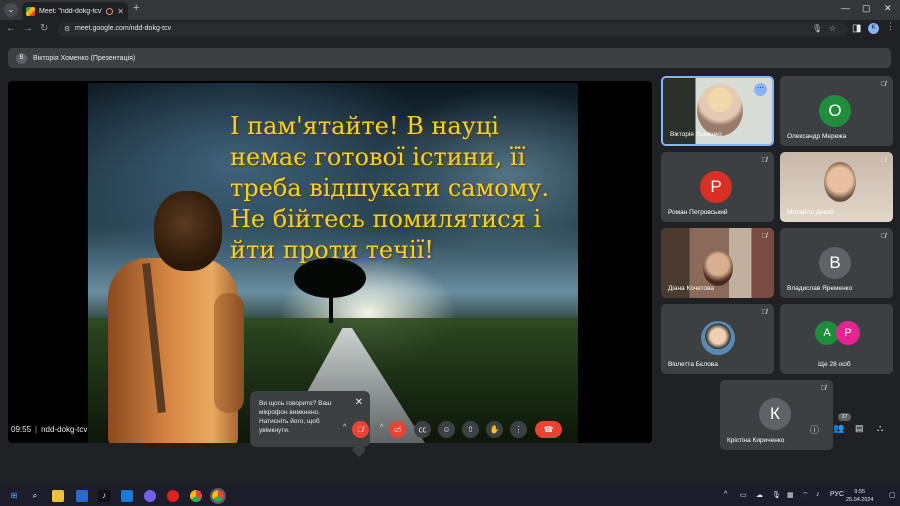  I want to click on meeting-info: 09:55 | ndd-dokg-tcv, so click(49, 429).